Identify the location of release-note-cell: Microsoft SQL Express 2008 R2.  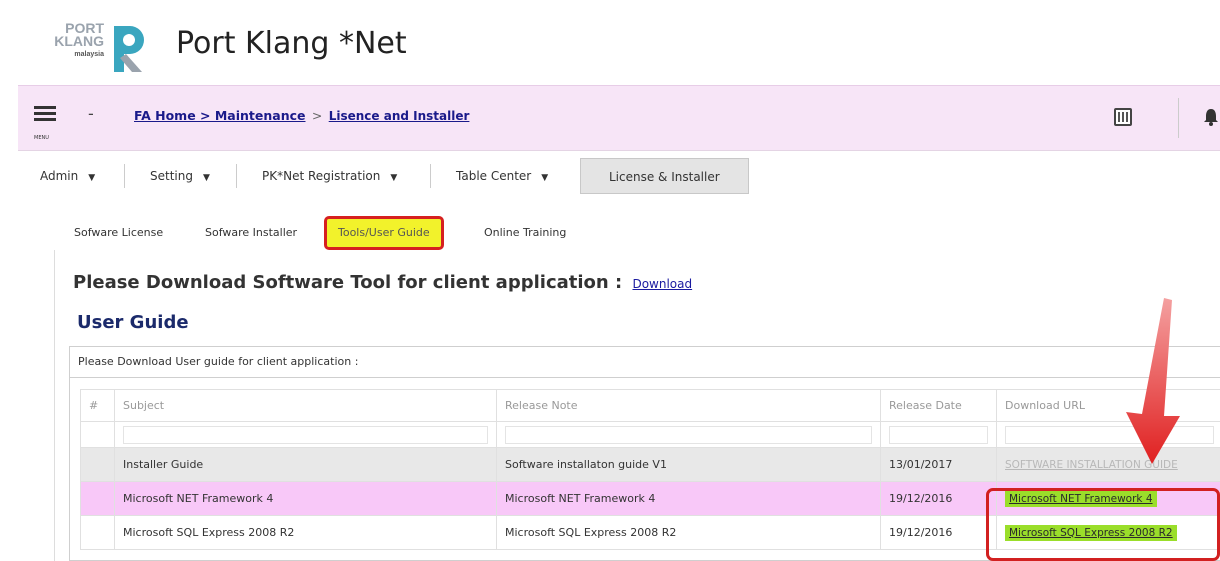
(688, 532).